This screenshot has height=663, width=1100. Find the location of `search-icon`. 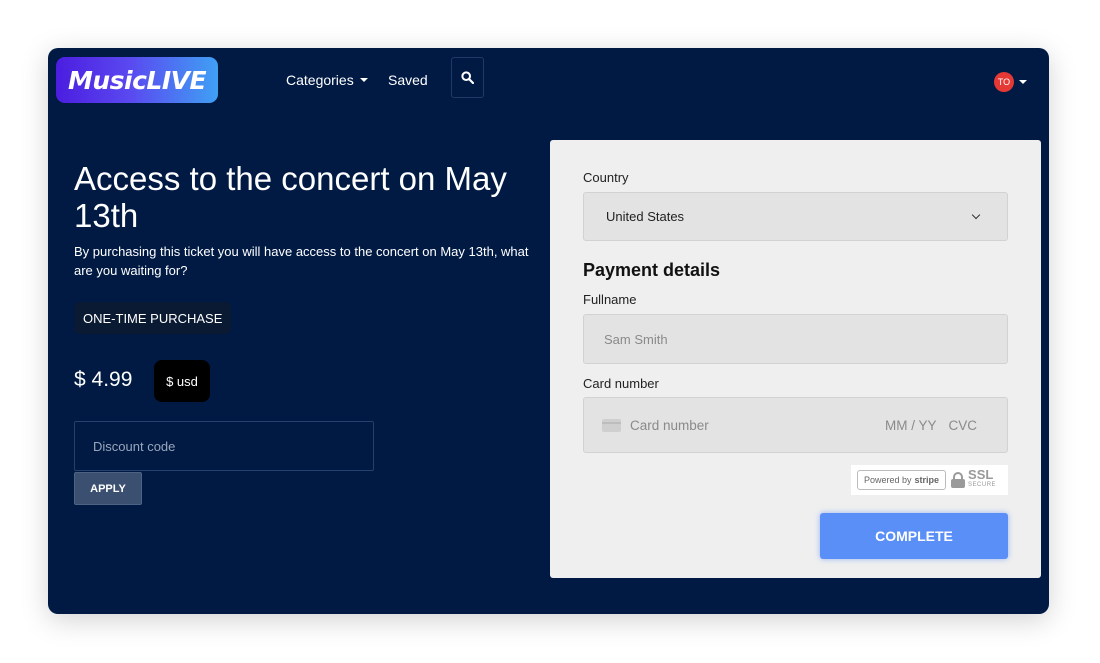

search-icon is located at coordinates (467, 77).